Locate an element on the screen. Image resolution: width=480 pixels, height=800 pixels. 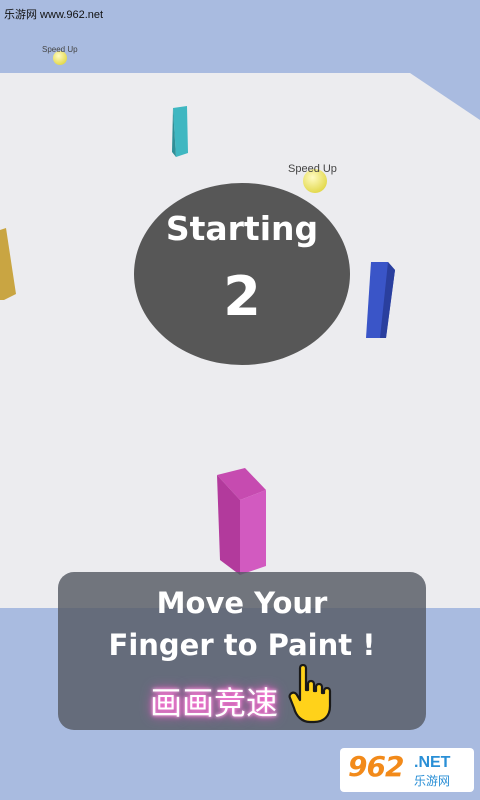
speed-up-label: Speed Up is located at coordinates (312, 169).